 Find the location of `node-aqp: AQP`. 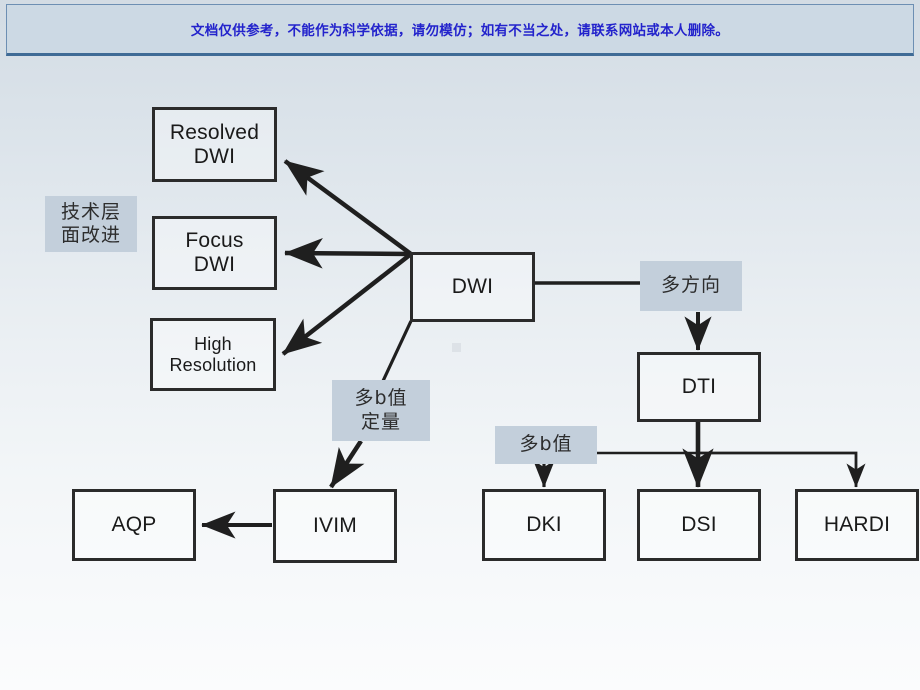

node-aqp: AQP is located at coordinates (134, 525).